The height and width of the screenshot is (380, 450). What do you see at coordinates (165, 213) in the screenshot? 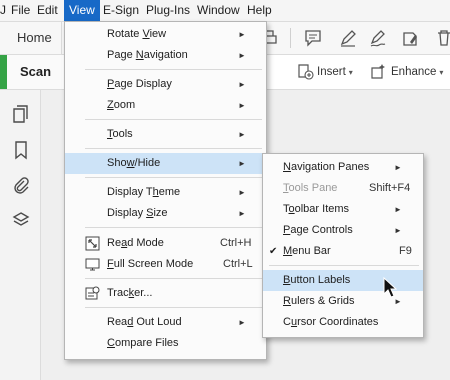
I see `view-menu-display-size: Display Size ►` at bounding box center [165, 213].